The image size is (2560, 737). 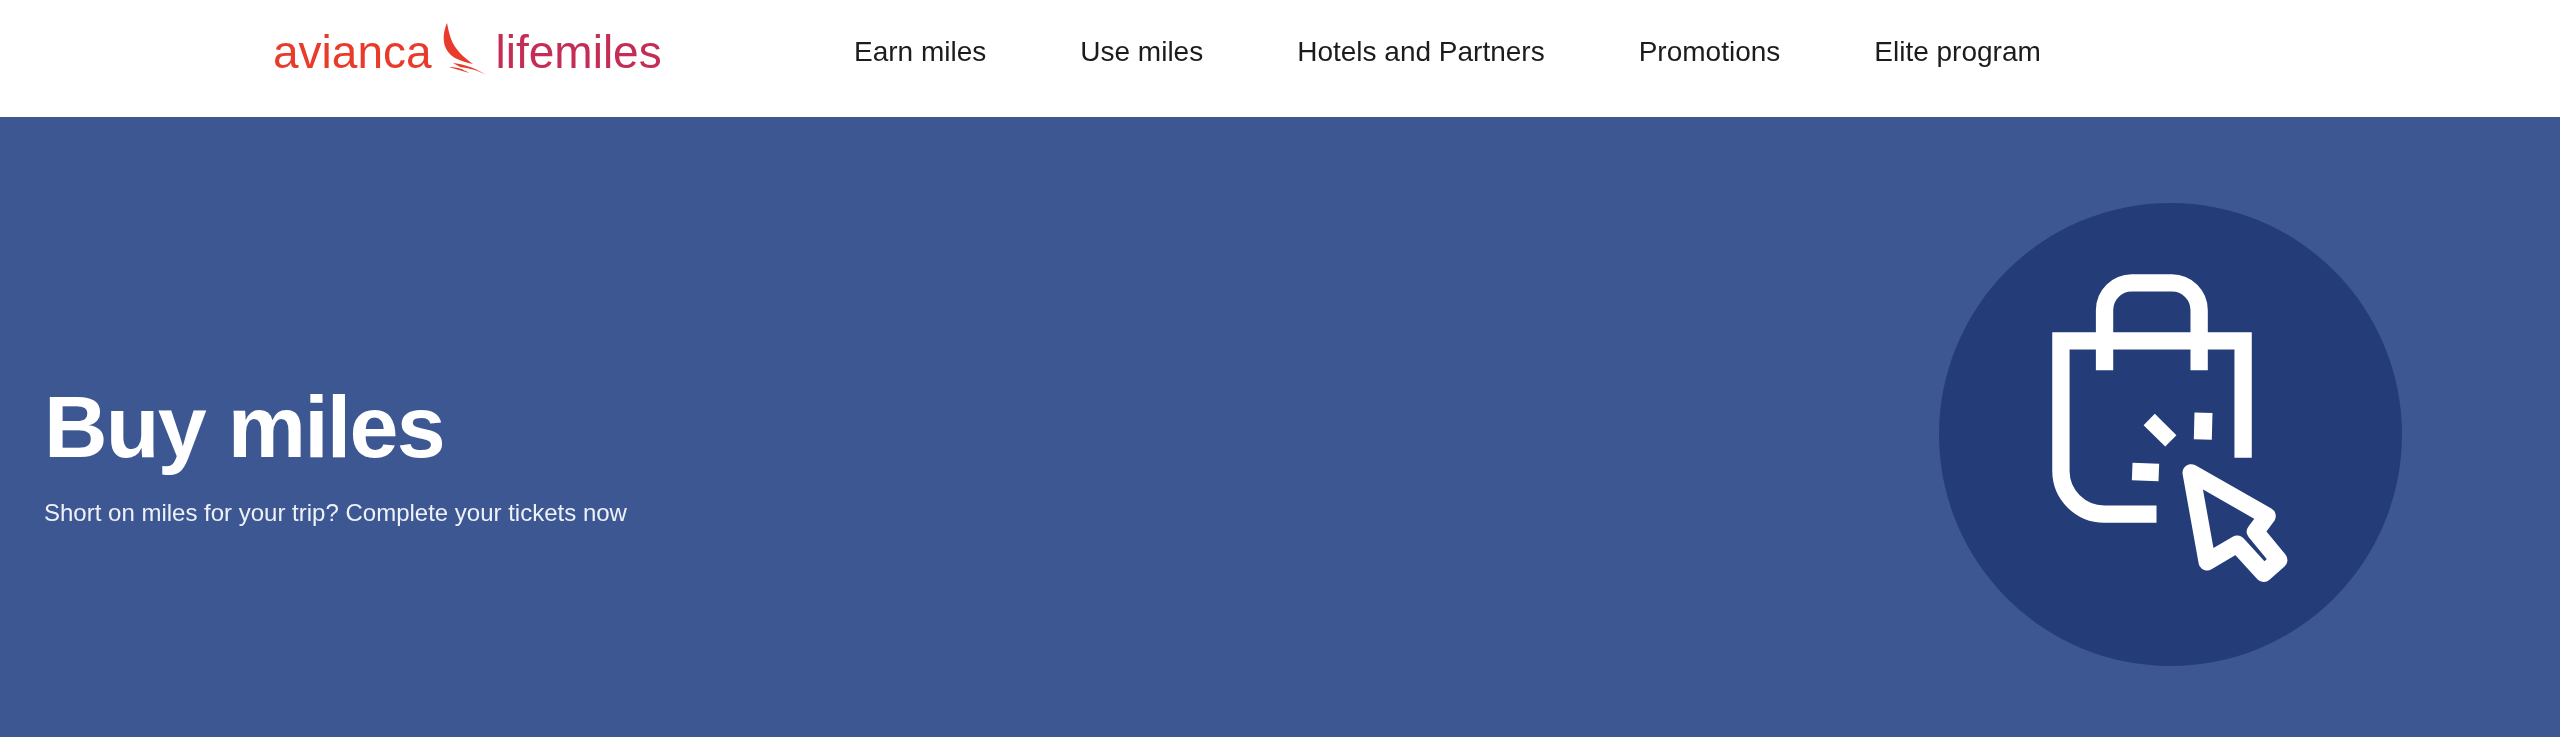 I want to click on shopping-bag-cursor-icon, so click(x=2170, y=434).